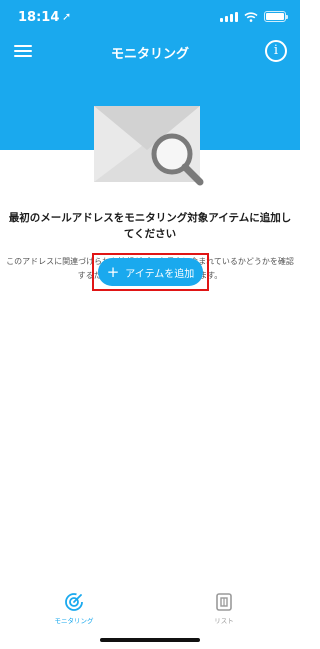  I want to click on tab-monitoring-label: モニタリング, so click(74, 621).